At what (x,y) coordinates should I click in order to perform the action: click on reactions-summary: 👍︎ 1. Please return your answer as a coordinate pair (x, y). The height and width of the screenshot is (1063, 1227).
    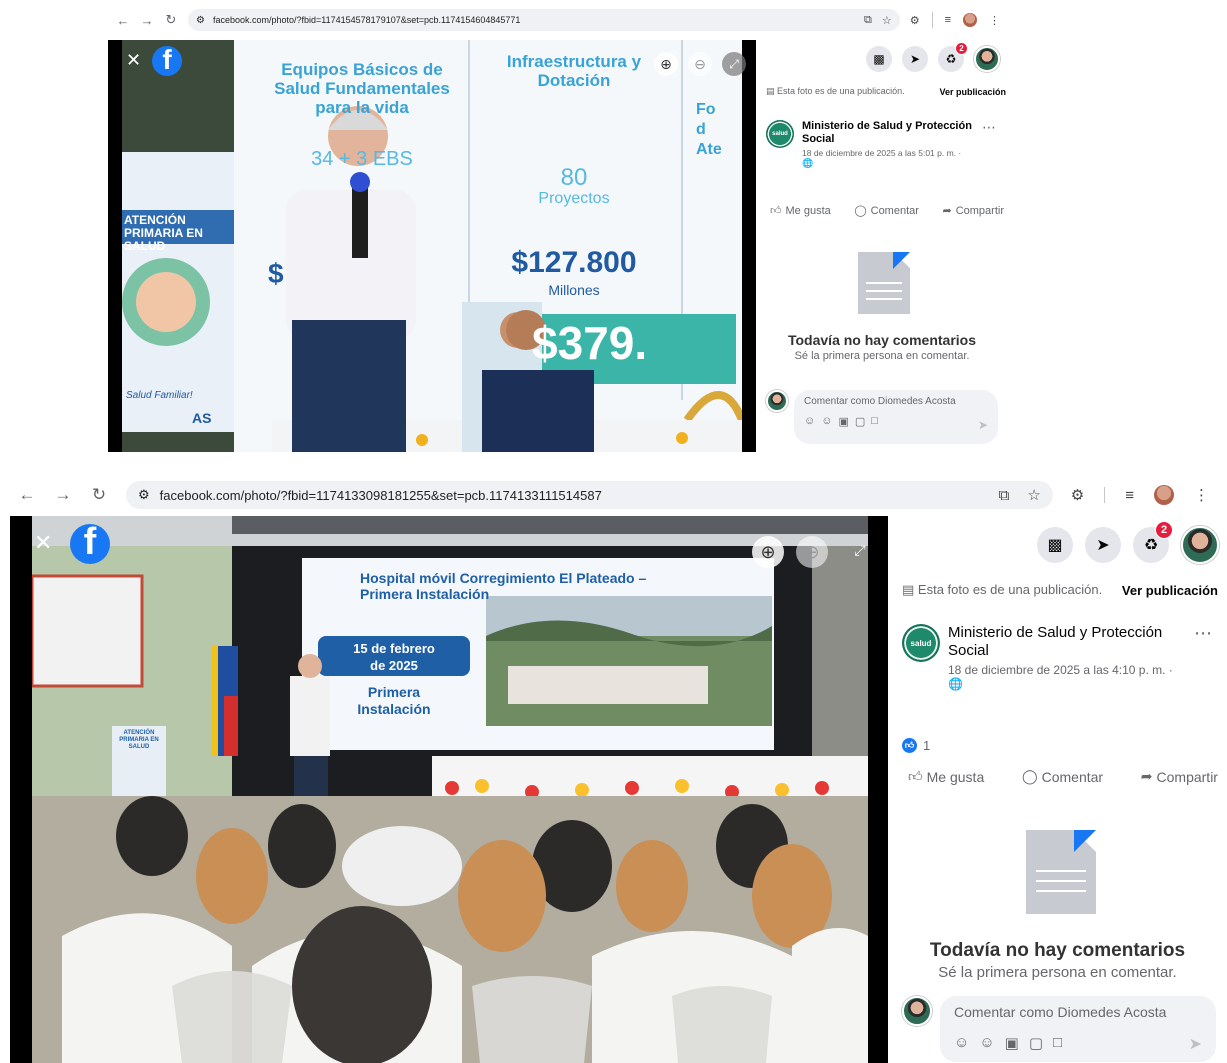
    Looking at the image, I should click on (916, 745).